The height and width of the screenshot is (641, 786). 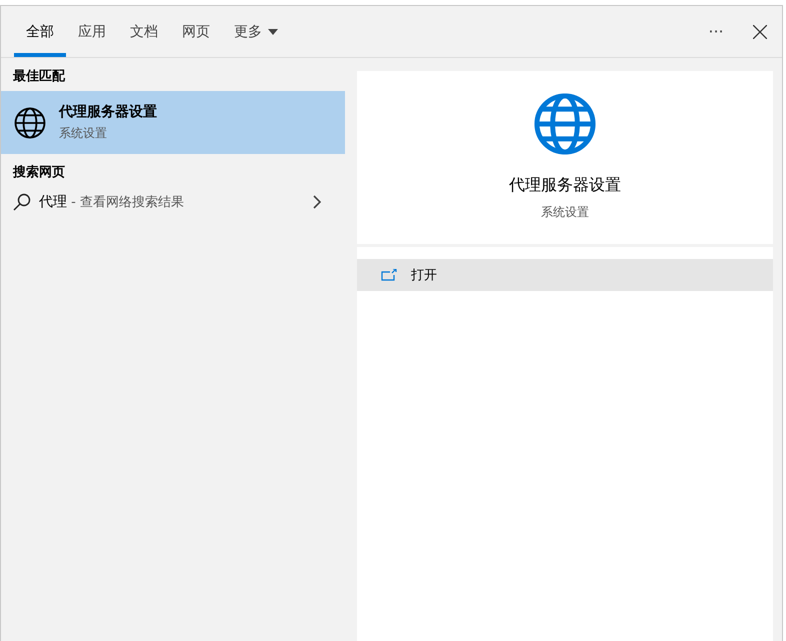 What do you see at coordinates (565, 185) in the screenshot?
I see `detail-title: 代理服务器设置` at bounding box center [565, 185].